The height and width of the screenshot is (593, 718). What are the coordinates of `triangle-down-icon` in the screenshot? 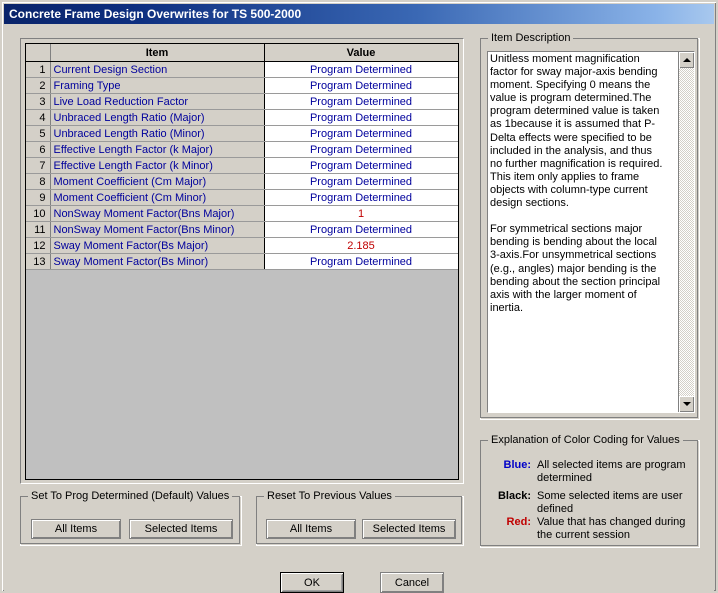 It's located at (686, 404).